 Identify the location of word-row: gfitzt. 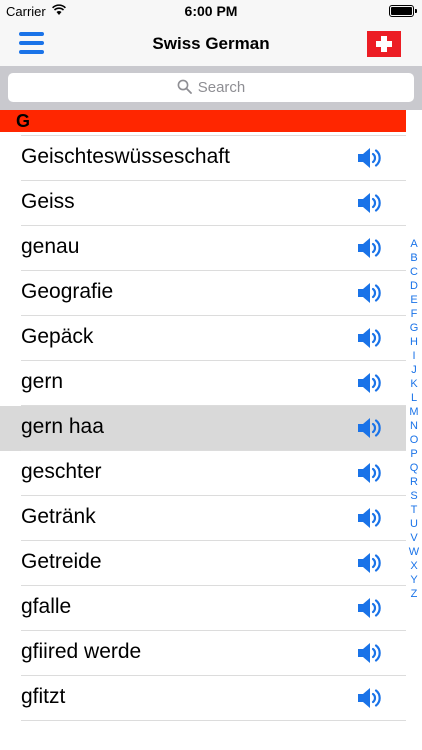
(203, 698).